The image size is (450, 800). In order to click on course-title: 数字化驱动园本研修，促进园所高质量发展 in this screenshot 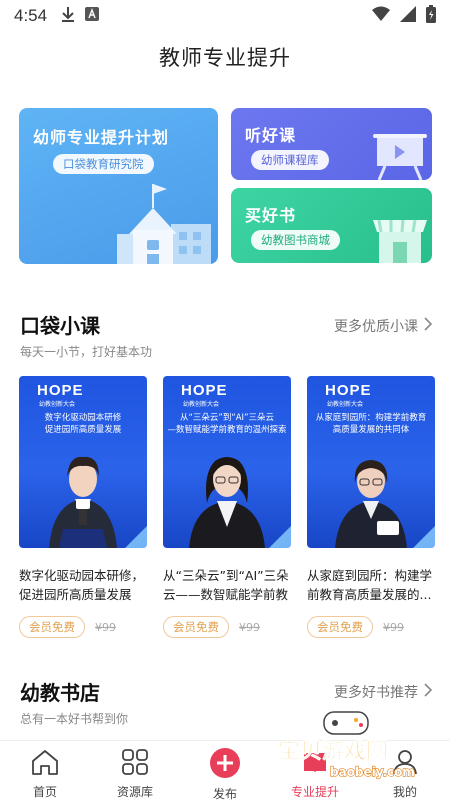, I will do `click(82, 585)`.